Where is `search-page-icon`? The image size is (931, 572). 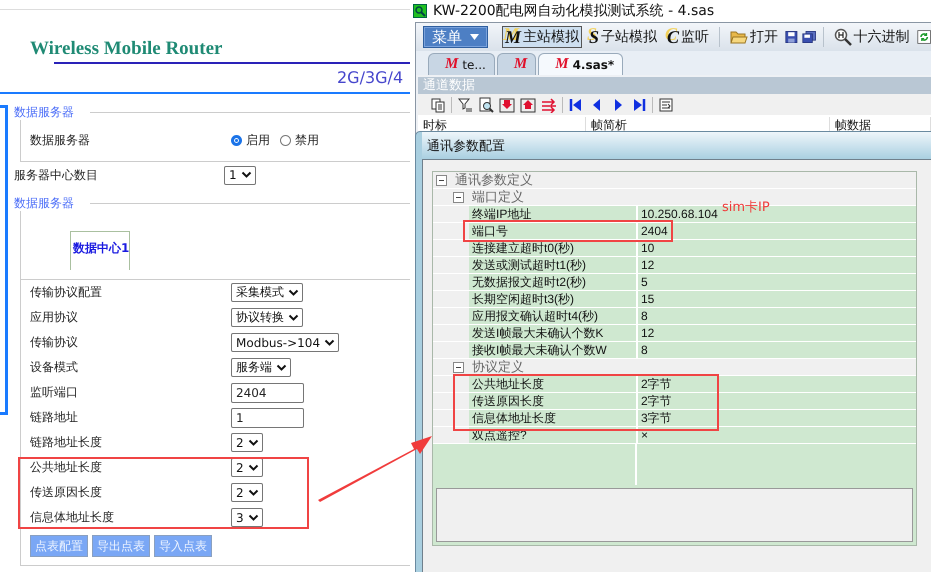 search-page-icon is located at coordinates (486, 104).